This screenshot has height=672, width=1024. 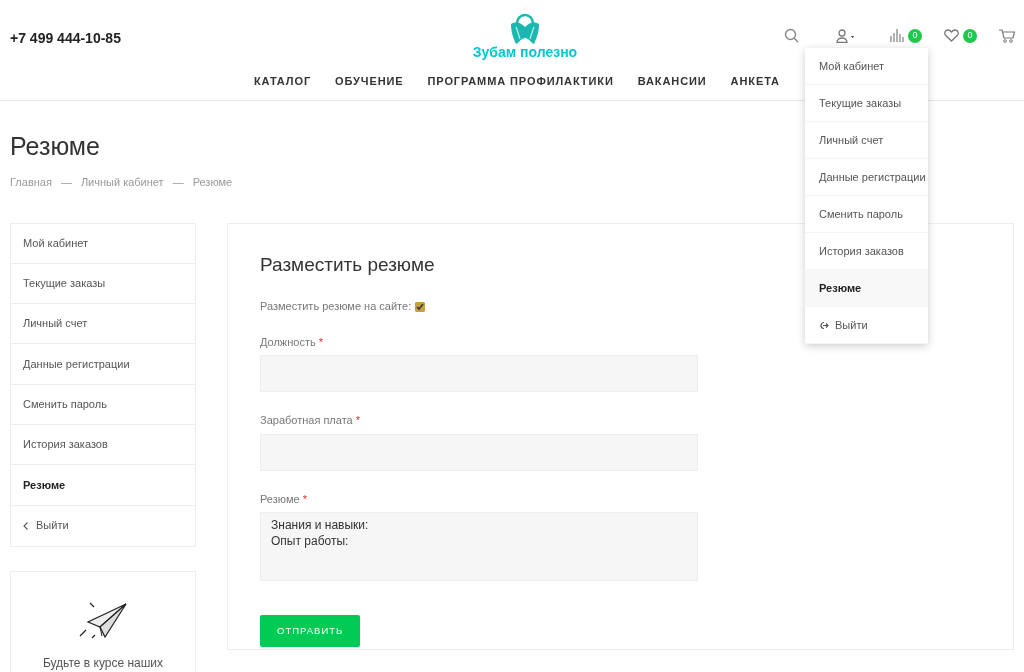 What do you see at coordinates (348, 265) in the screenshot?
I see `form-title: Разместить резюме` at bounding box center [348, 265].